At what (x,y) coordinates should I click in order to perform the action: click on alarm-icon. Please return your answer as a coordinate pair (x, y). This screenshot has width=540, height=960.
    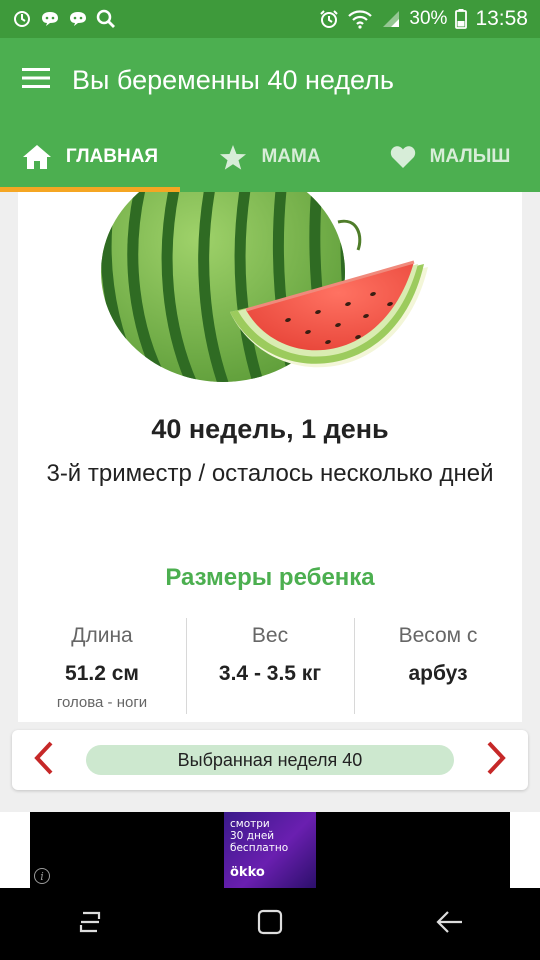
    Looking at the image, I should click on (329, 19).